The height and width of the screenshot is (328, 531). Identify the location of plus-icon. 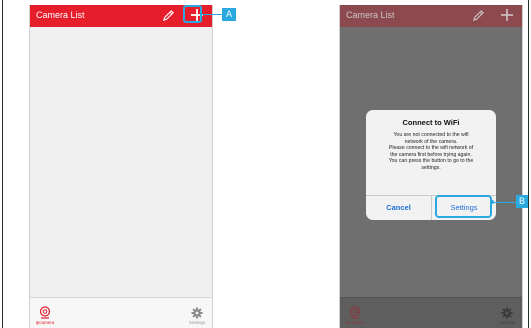
(507, 15).